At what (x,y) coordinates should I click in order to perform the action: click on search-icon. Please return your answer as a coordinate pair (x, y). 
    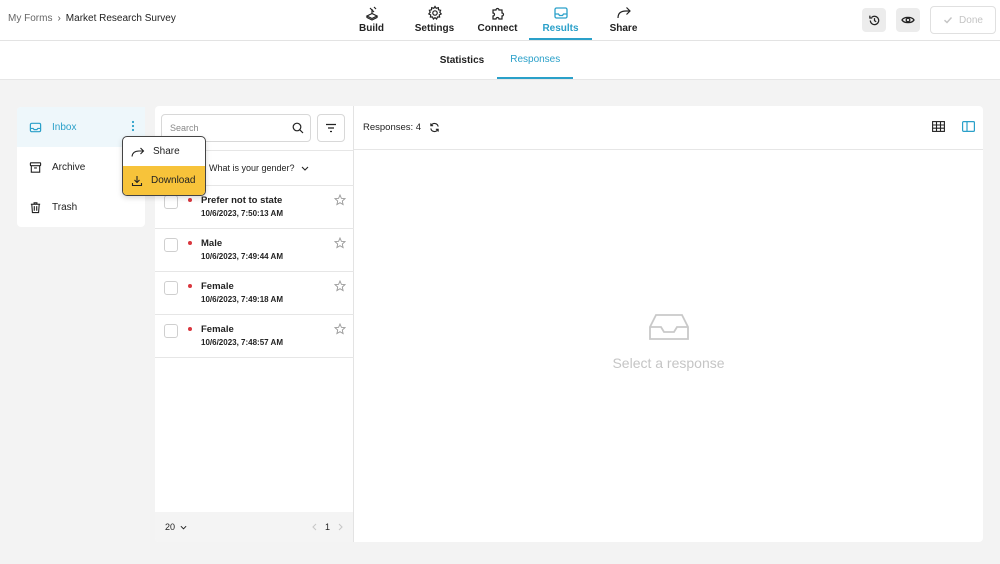
    Looking at the image, I should click on (298, 128).